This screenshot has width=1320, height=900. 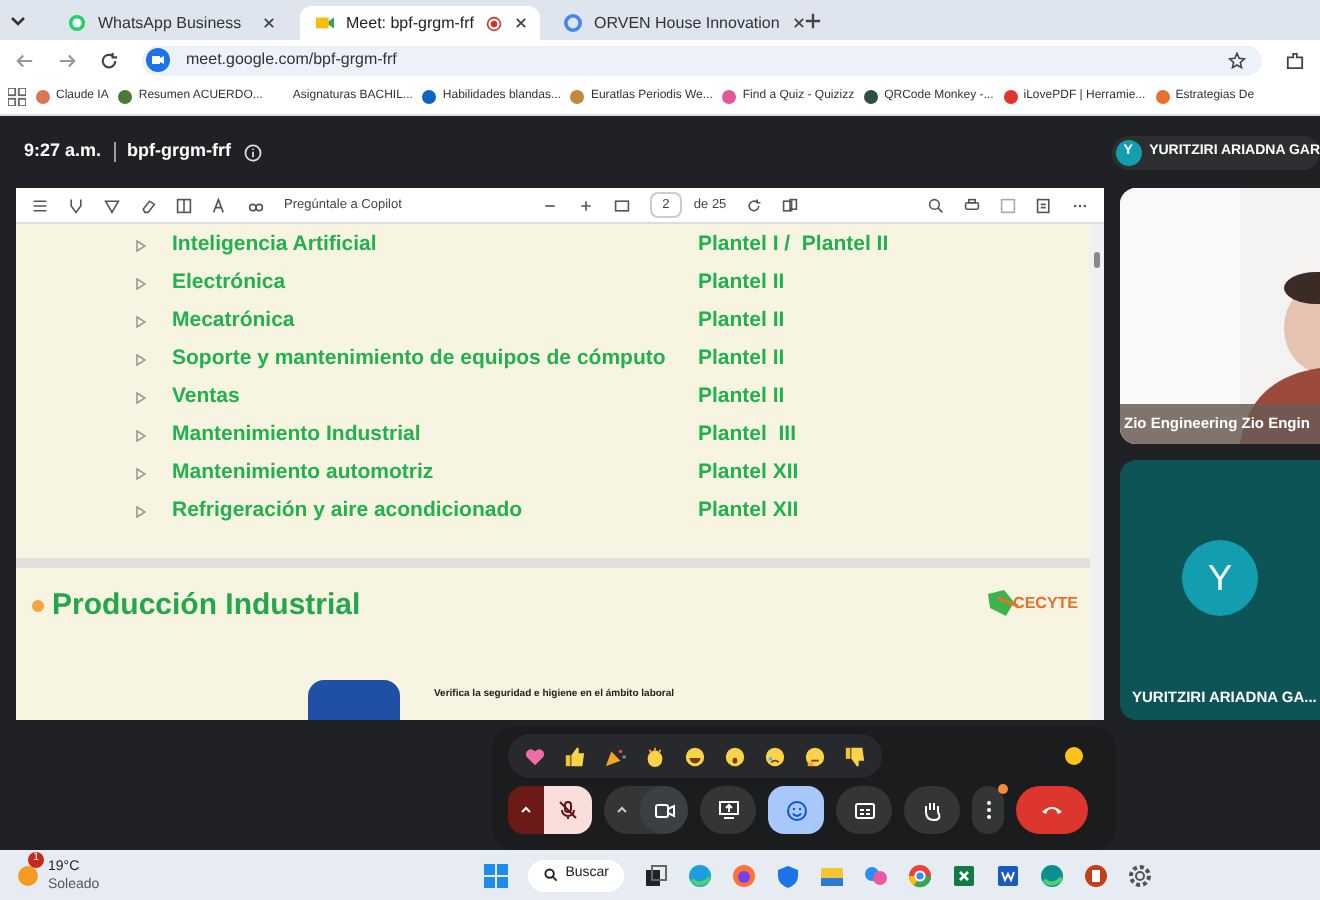 I want to click on list-icon, so click(x=40, y=205).